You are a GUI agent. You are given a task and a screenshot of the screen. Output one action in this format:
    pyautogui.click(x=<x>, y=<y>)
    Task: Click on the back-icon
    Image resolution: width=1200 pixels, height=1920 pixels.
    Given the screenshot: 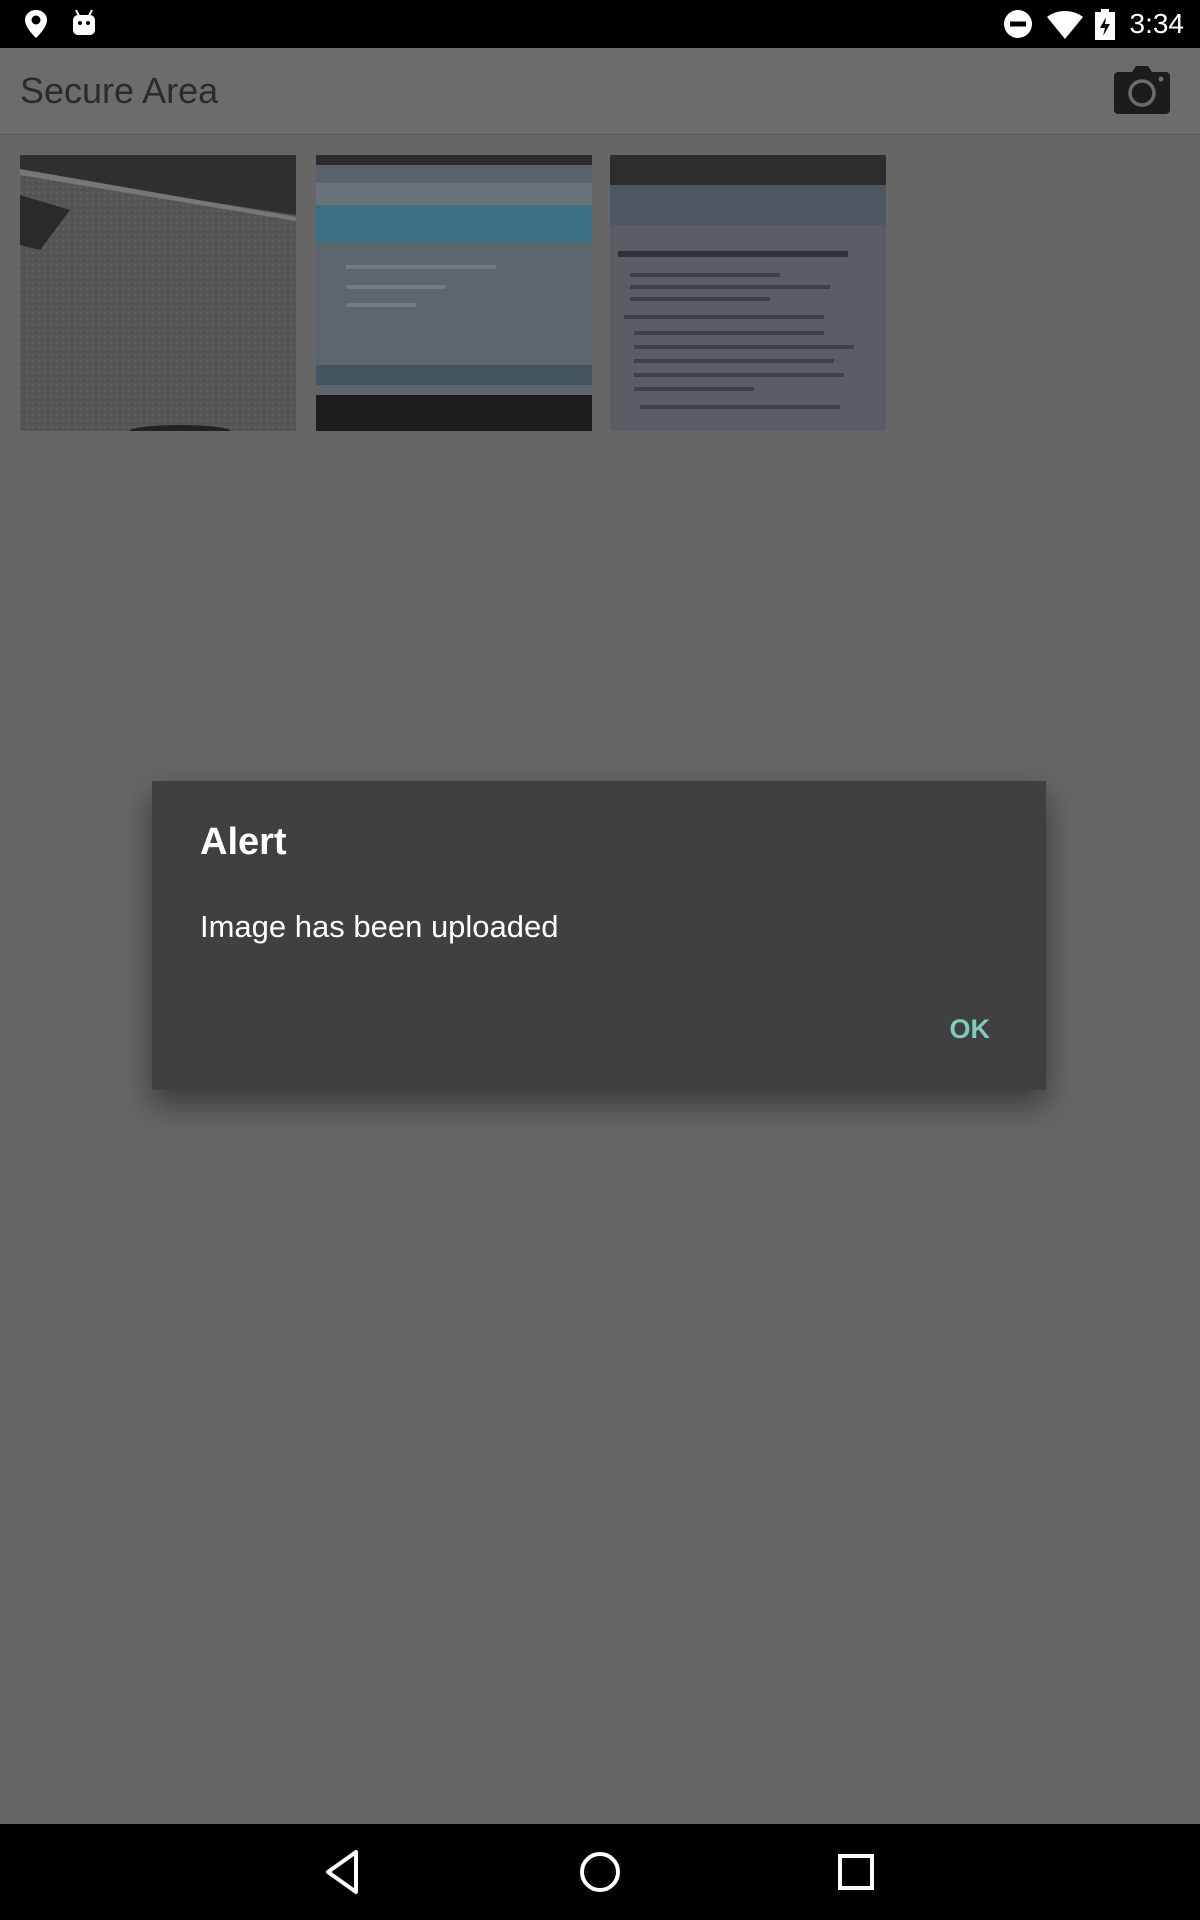 What is the action you would take?
    pyautogui.click(x=344, y=1877)
    